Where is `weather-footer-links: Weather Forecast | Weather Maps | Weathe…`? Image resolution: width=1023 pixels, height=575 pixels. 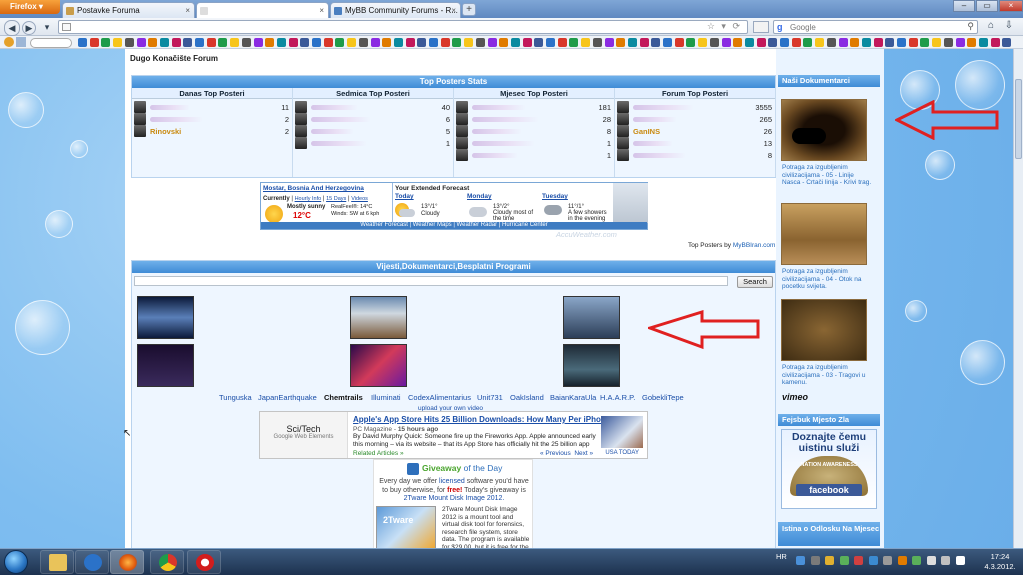
weather-footer-links: Weather Forecast | Weather Maps | Weathe… is located at coordinates (454, 225).